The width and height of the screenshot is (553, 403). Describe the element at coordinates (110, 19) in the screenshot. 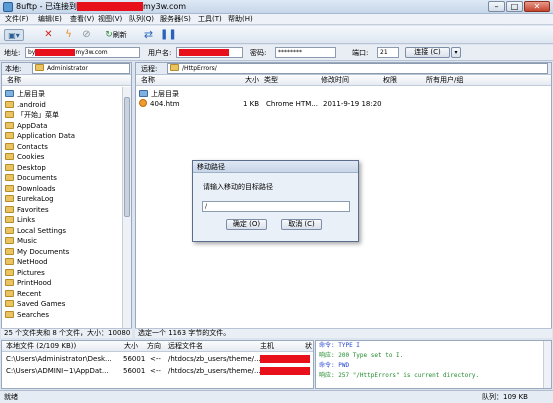

I see `menu-window-view: 视图(V)` at that location.